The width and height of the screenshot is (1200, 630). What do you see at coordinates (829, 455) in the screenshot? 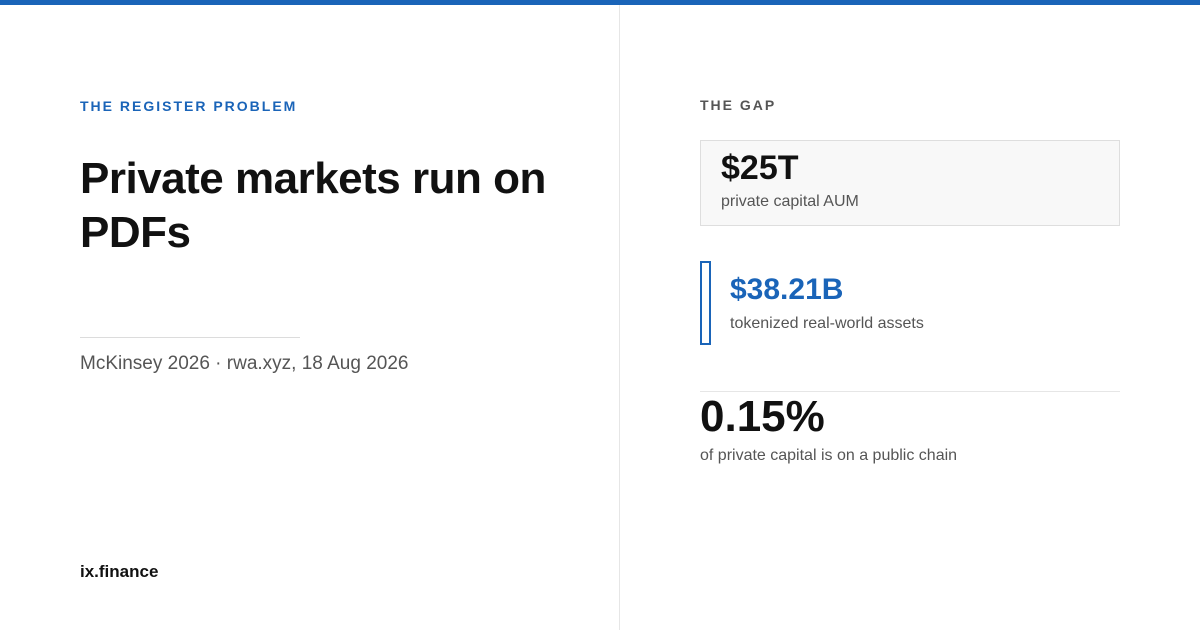
I see `stat-label: of private capital is on a public chain` at bounding box center [829, 455].